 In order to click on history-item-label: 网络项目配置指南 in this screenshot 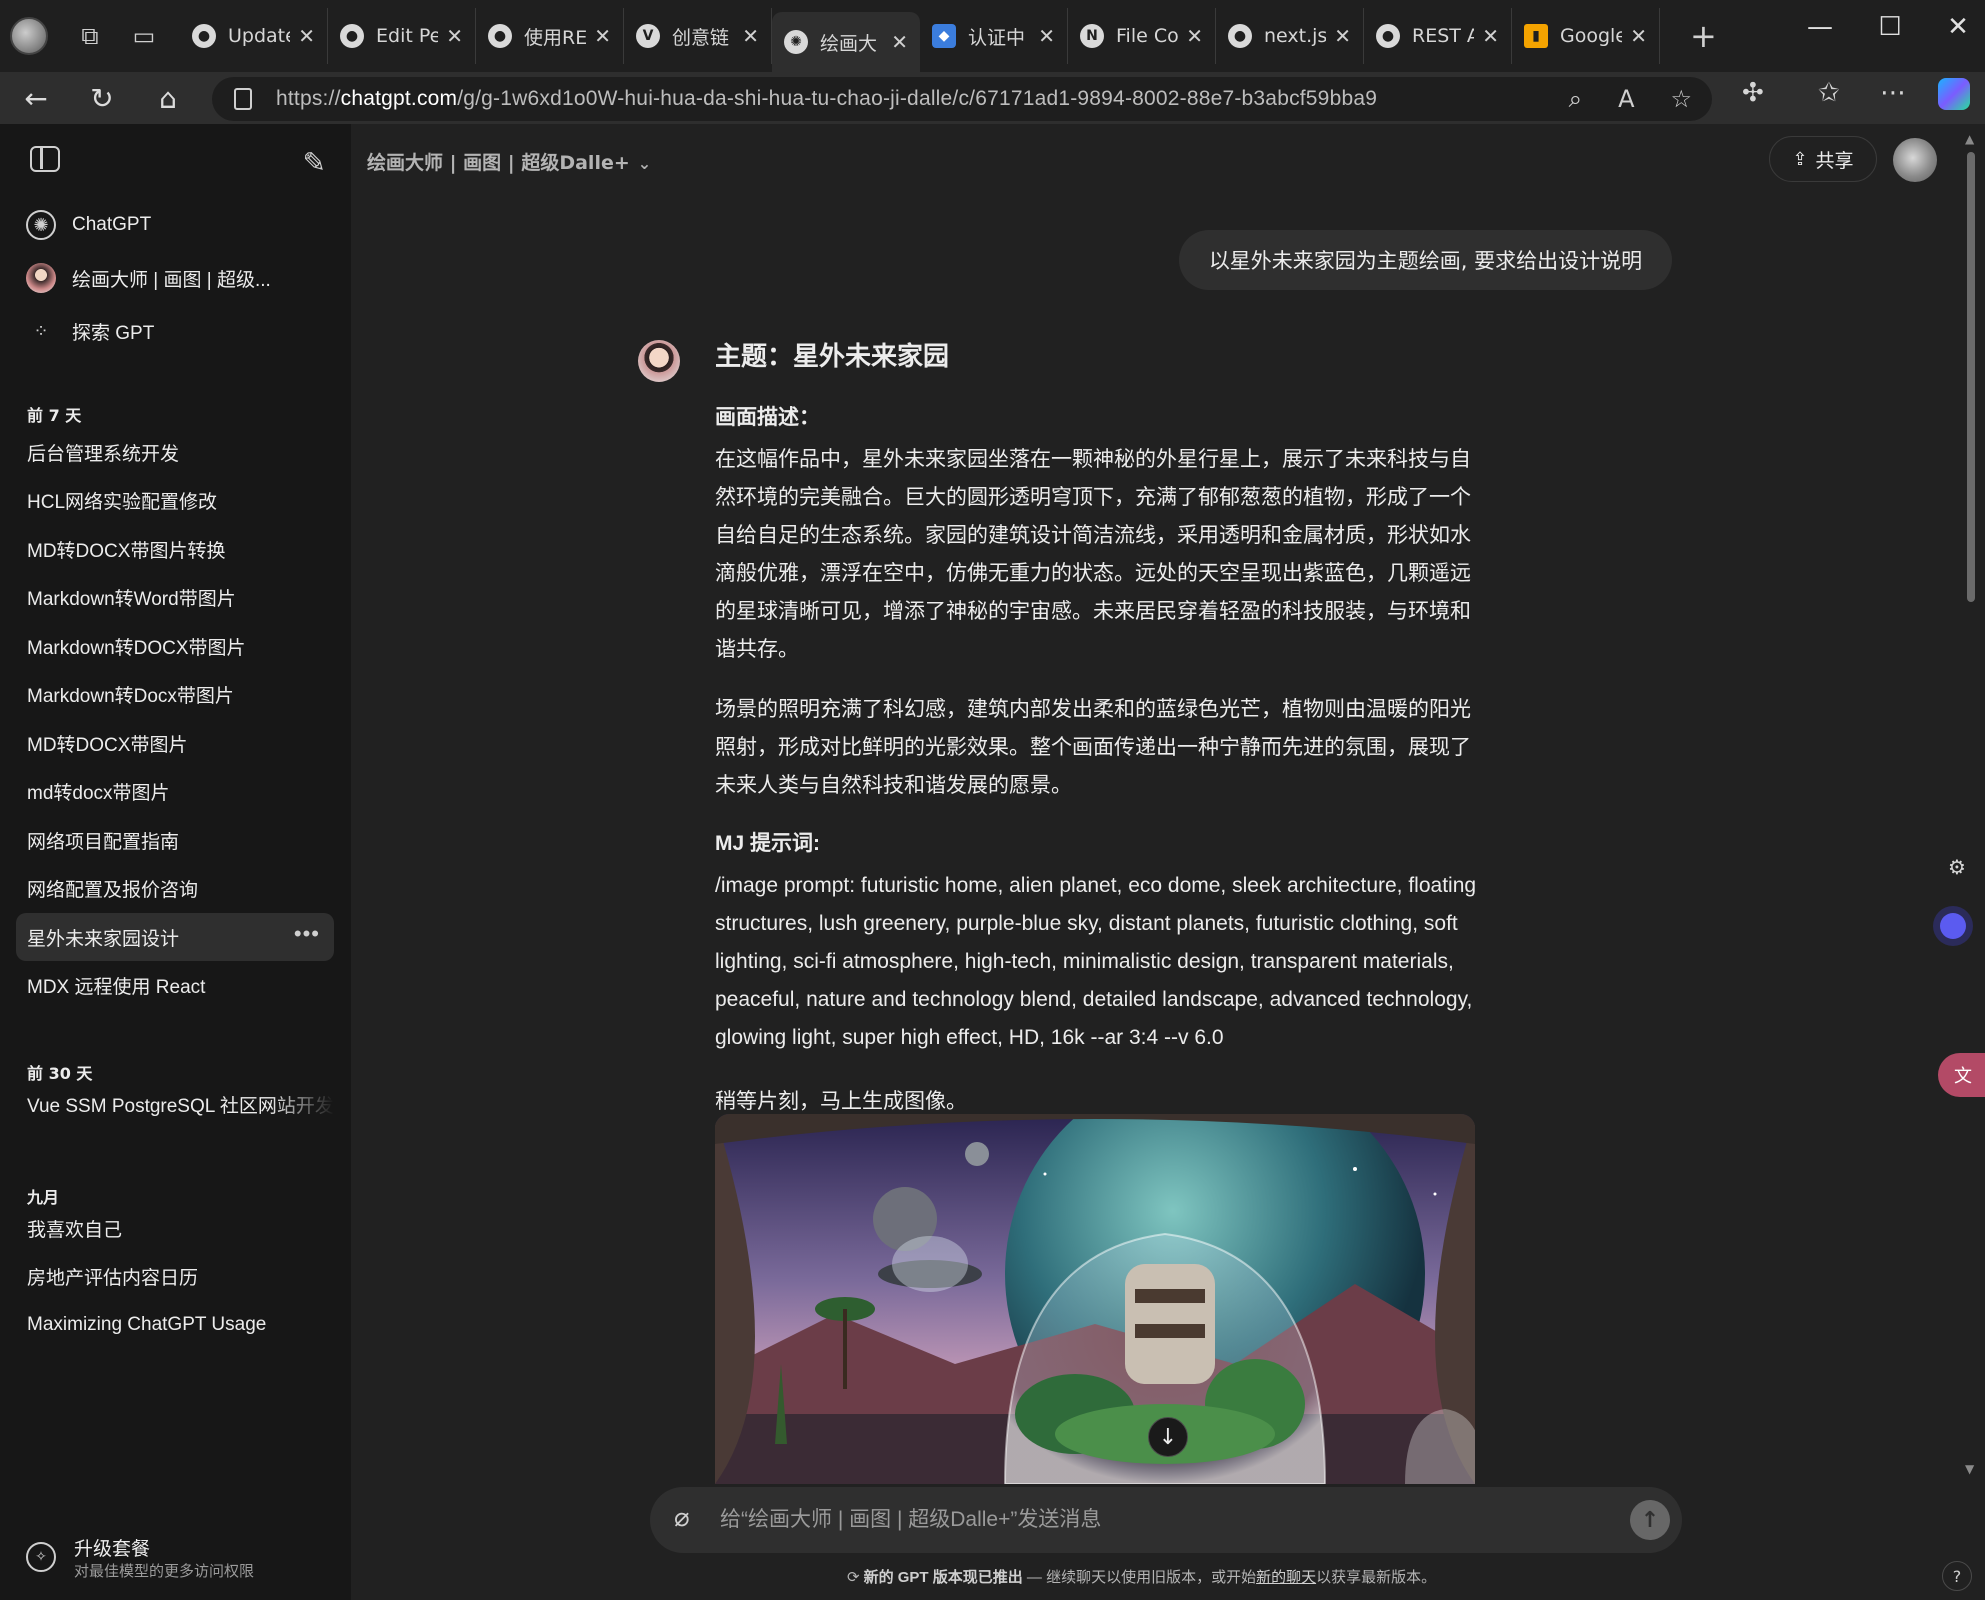, I will do `click(103, 842)`.